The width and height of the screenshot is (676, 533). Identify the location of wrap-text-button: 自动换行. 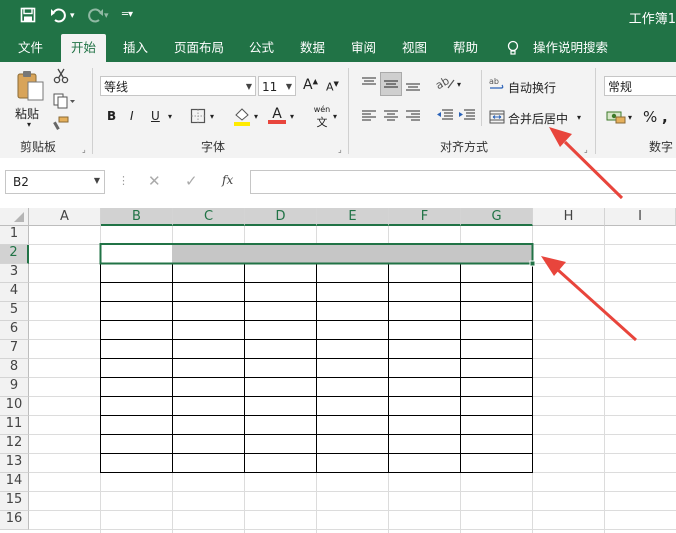
(532, 87).